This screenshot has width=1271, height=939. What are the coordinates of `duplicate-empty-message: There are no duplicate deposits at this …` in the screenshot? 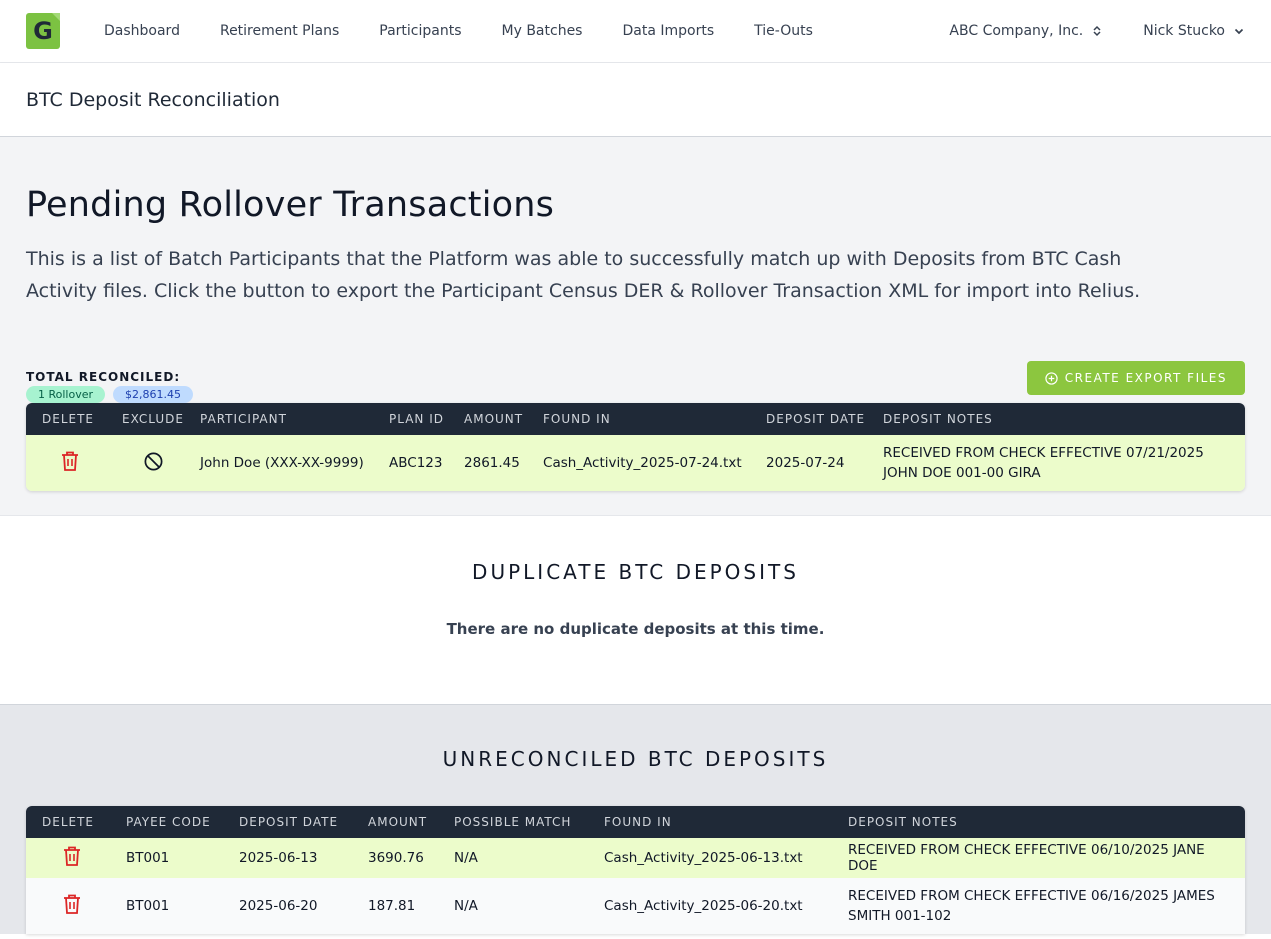 It's located at (635, 629).